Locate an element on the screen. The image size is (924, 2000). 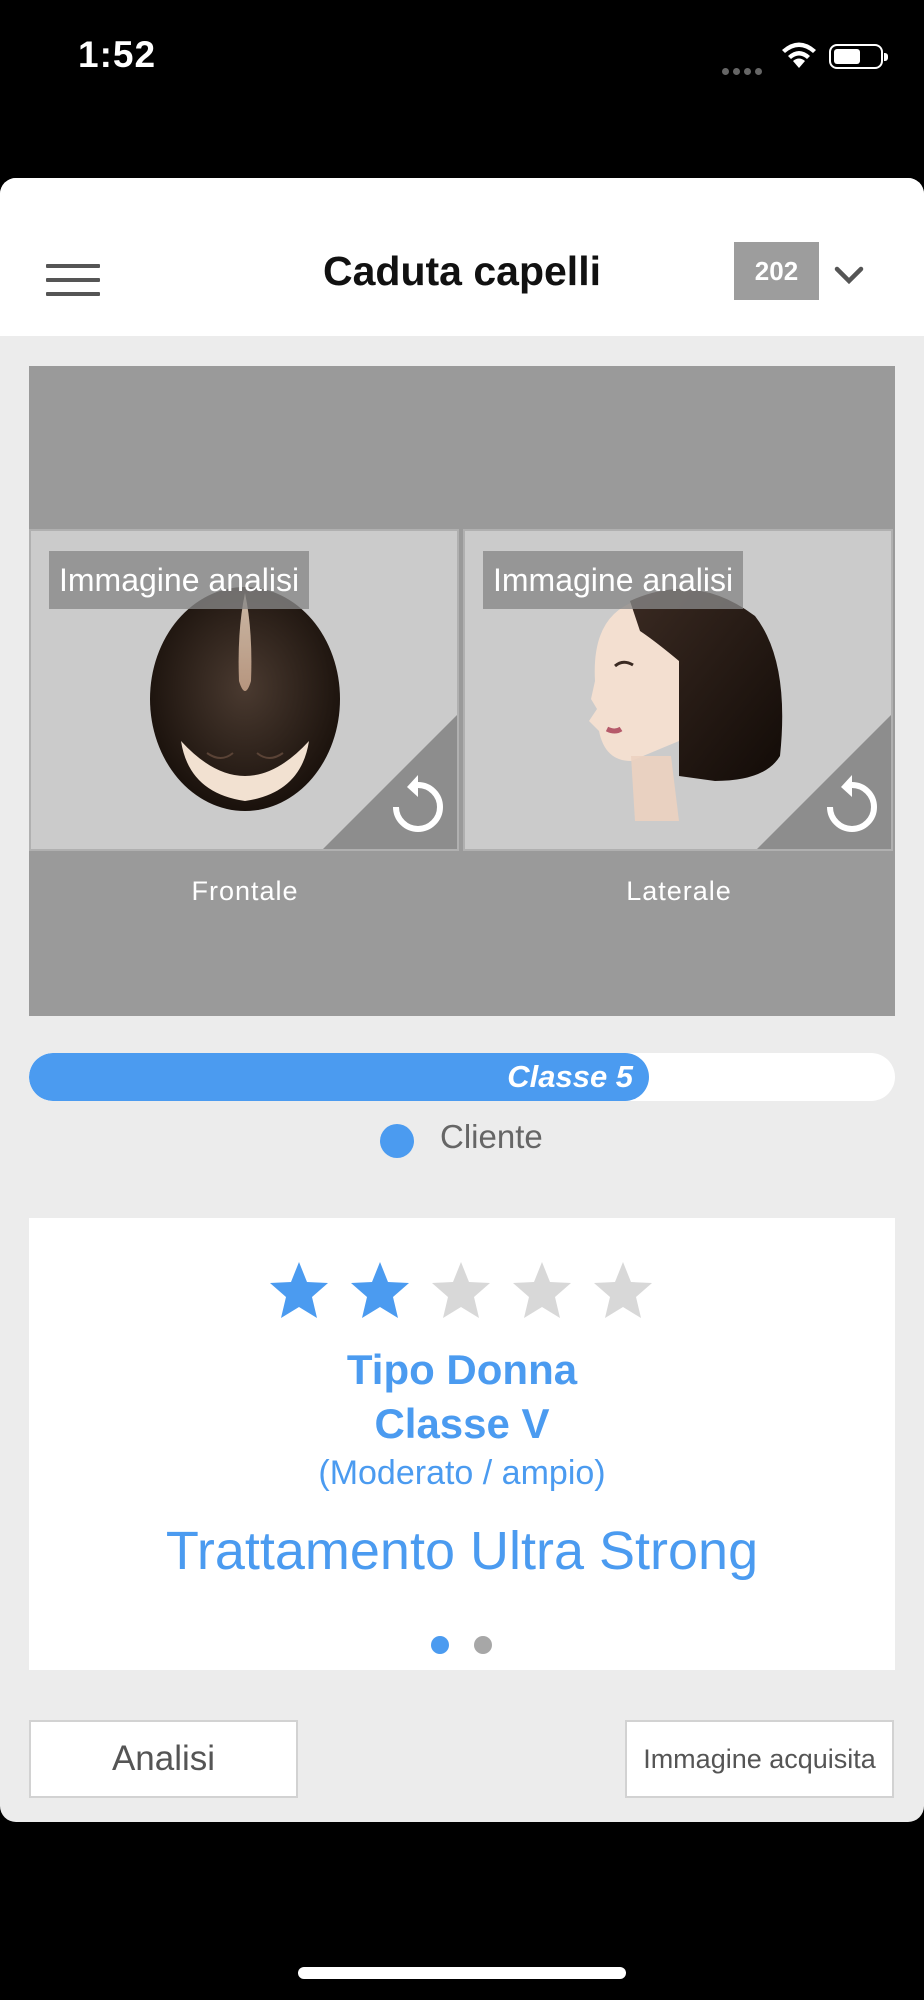
battery-icon is located at coordinates (858, 56).